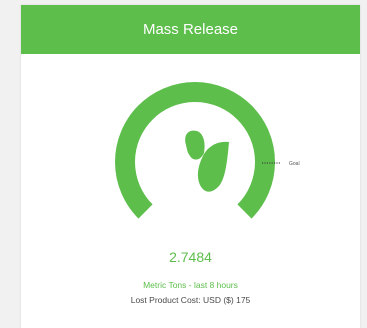 This screenshot has height=328, width=367. I want to click on lost-product-cost: Lost Product Cost: USD ($) 175, so click(190, 300).